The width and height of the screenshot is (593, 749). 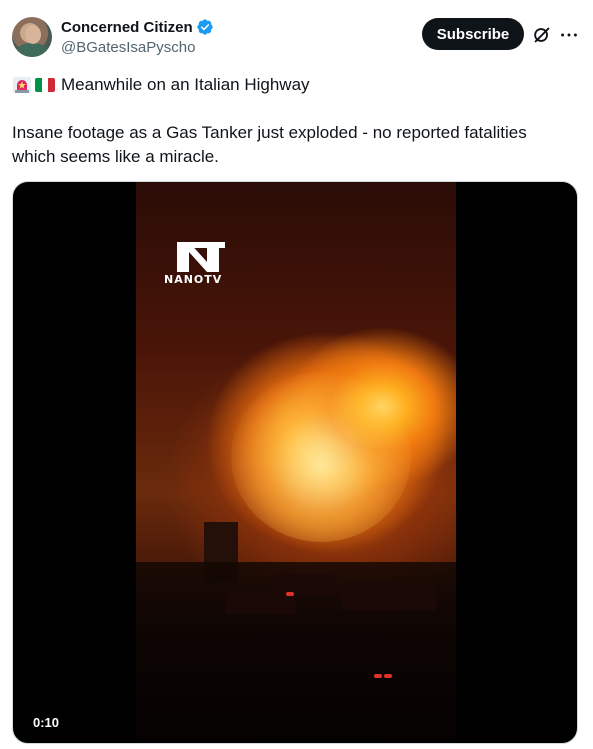 I want to click on fireball, so click(x=321, y=457).